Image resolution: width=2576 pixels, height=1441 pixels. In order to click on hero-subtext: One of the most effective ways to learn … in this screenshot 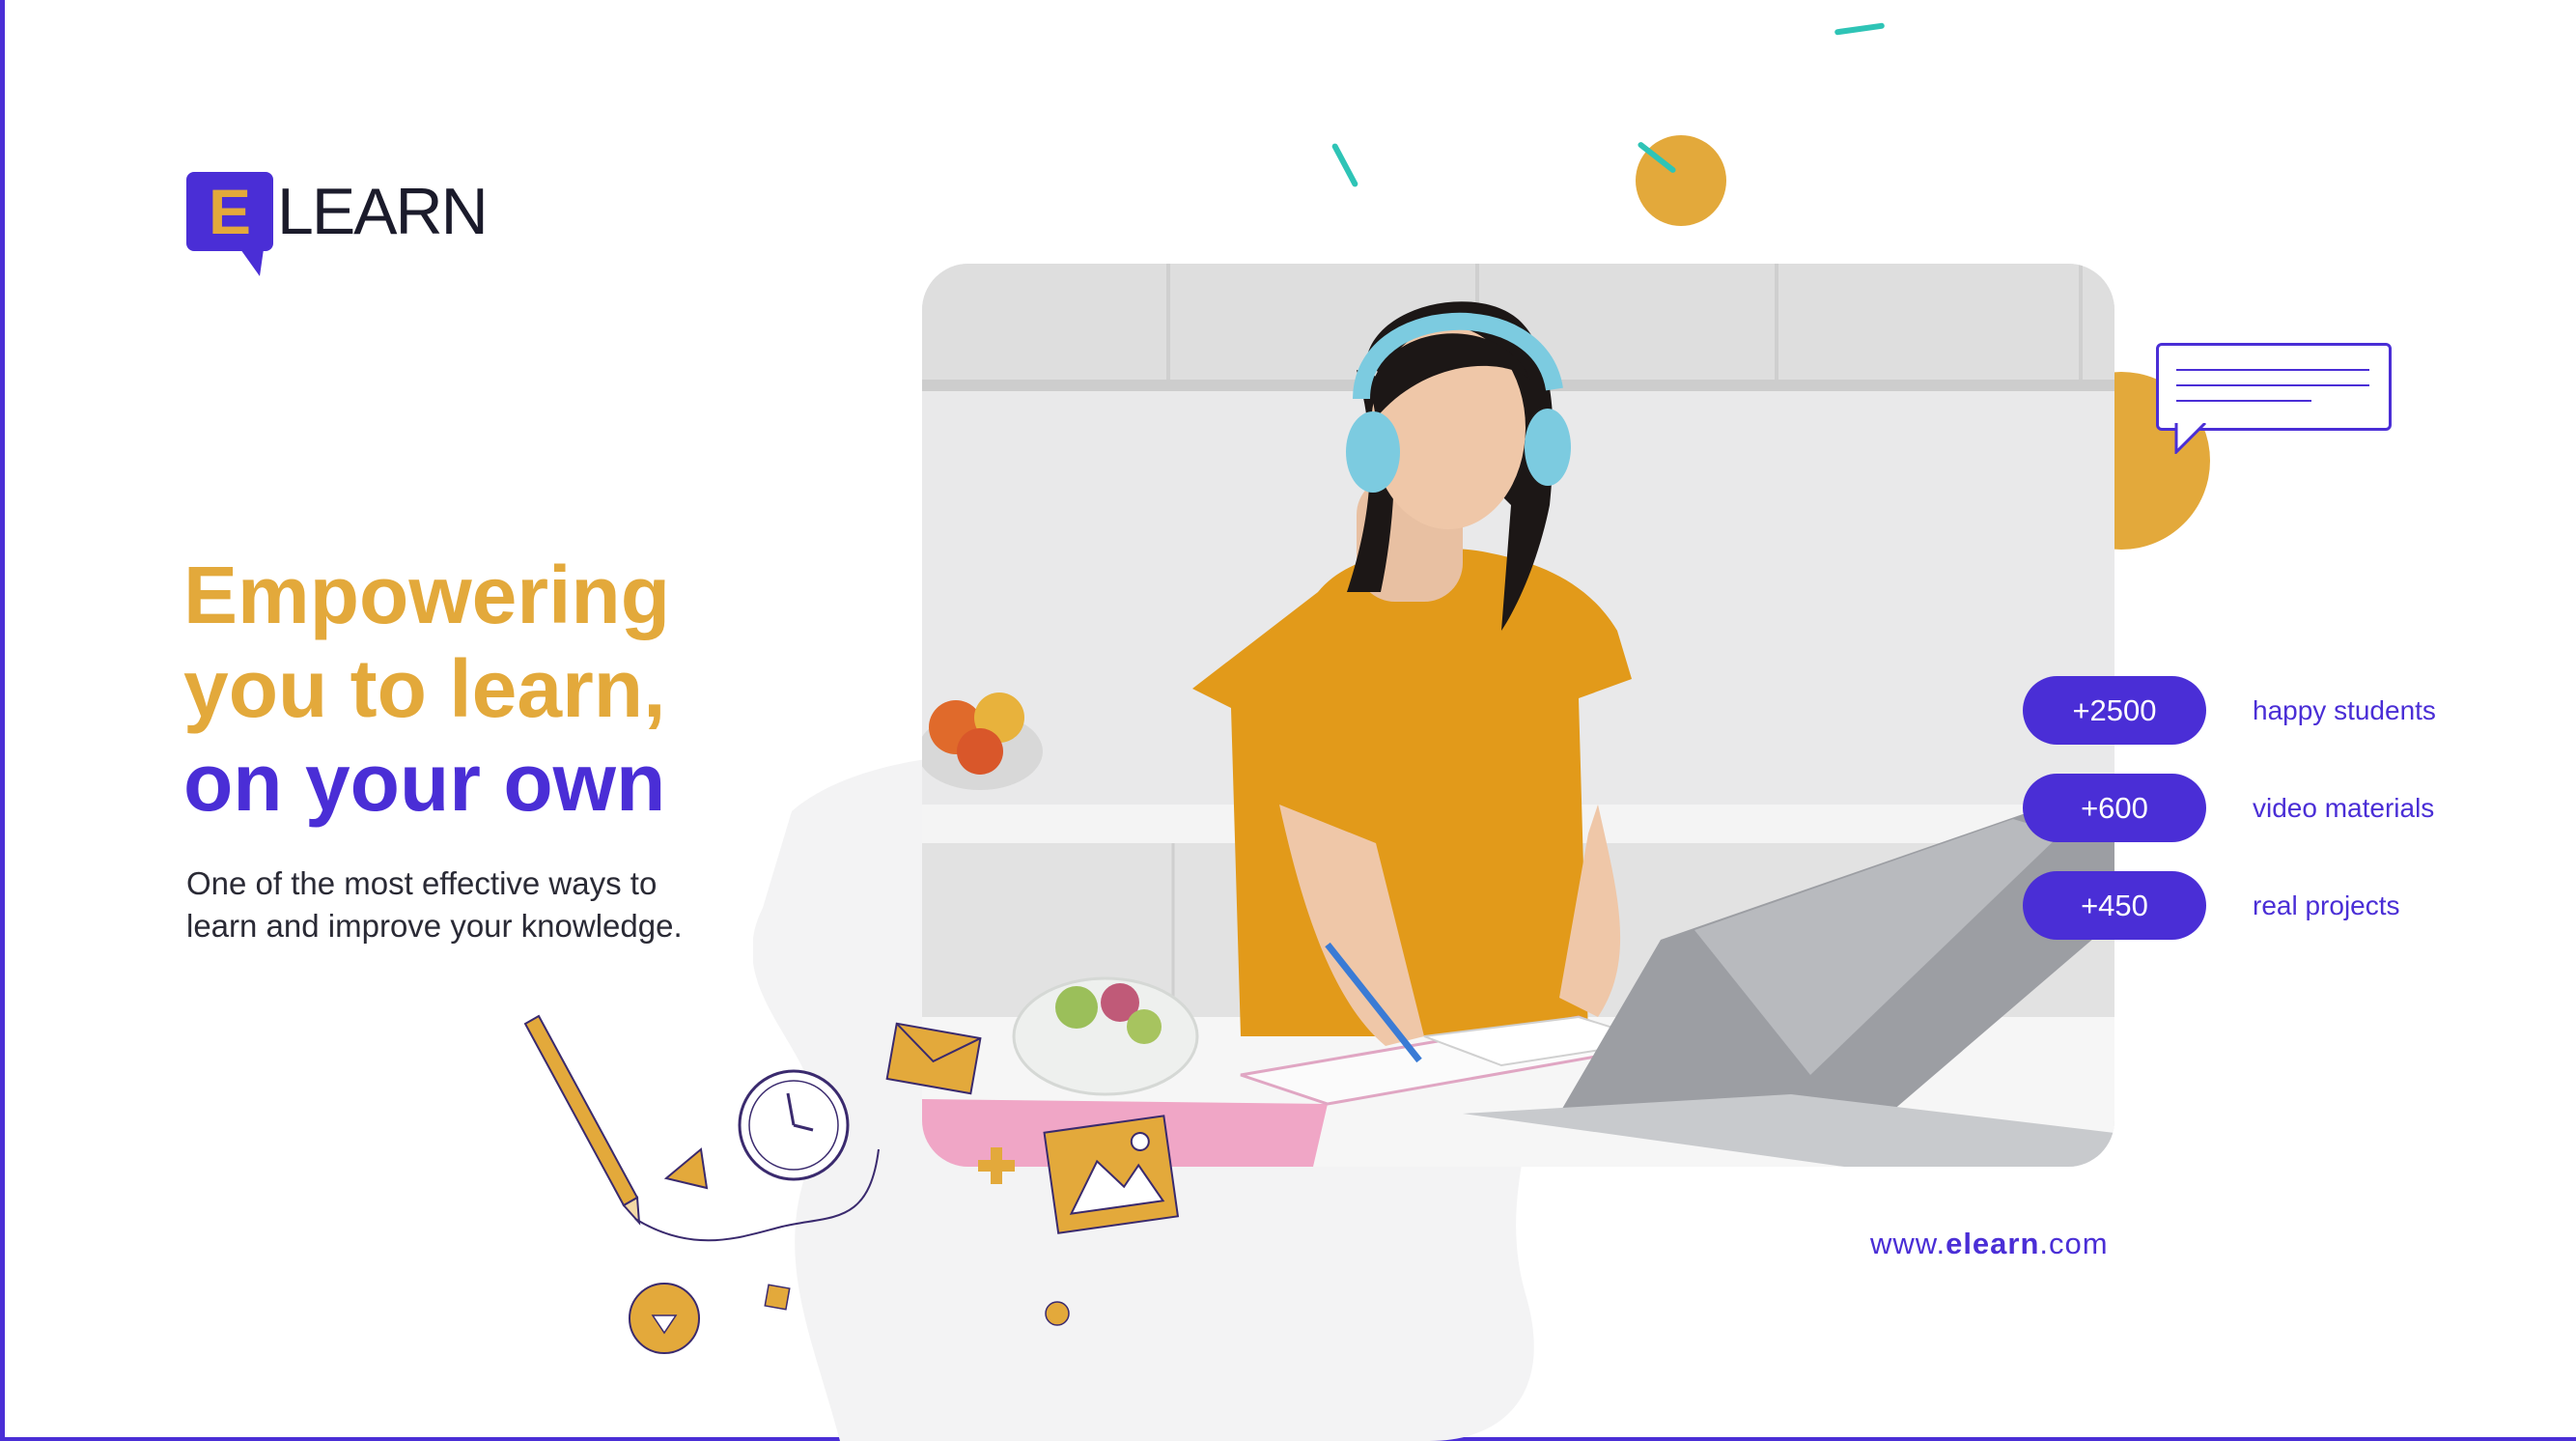, I will do `click(457, 904)`.